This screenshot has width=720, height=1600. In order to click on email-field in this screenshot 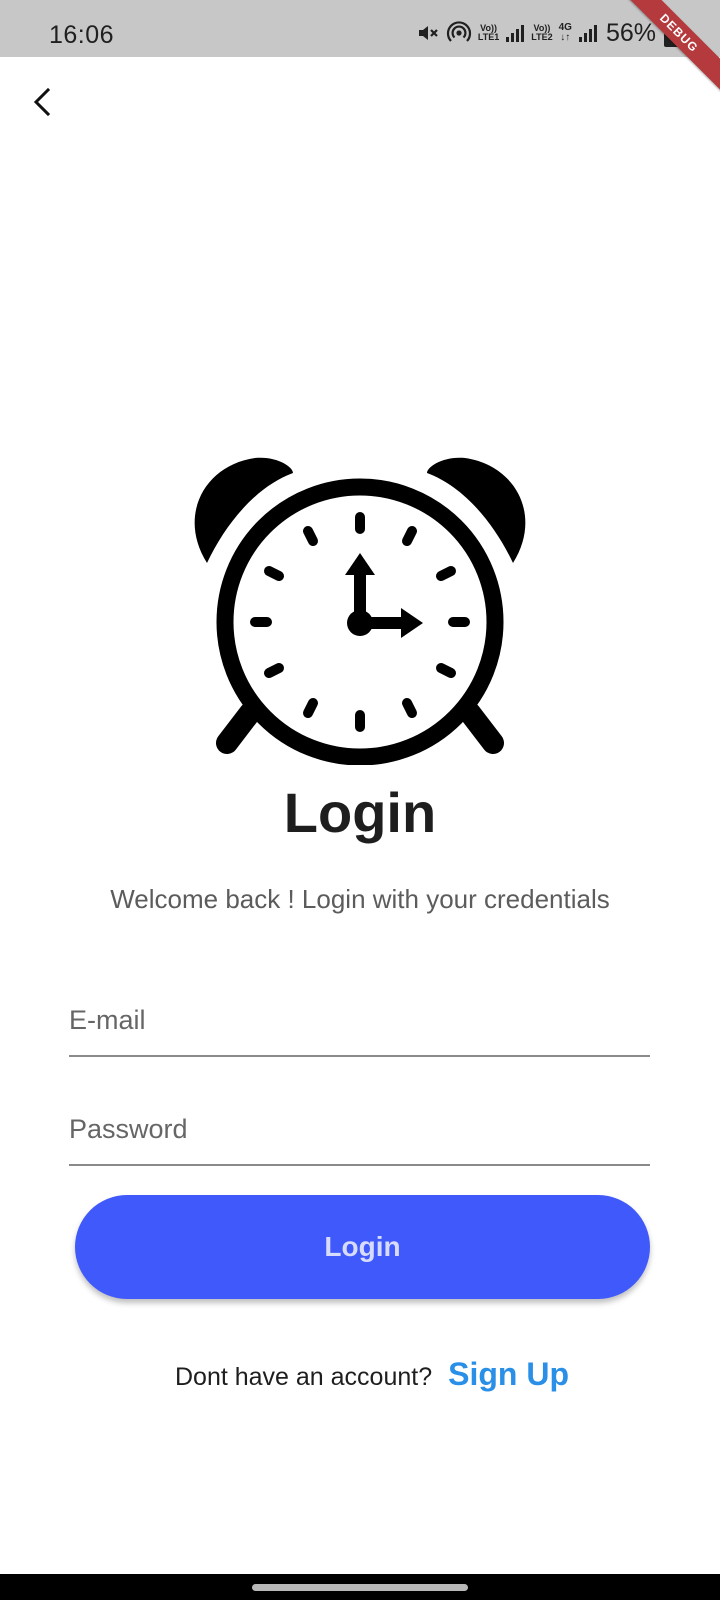, I will do `click(359, 1020)`.